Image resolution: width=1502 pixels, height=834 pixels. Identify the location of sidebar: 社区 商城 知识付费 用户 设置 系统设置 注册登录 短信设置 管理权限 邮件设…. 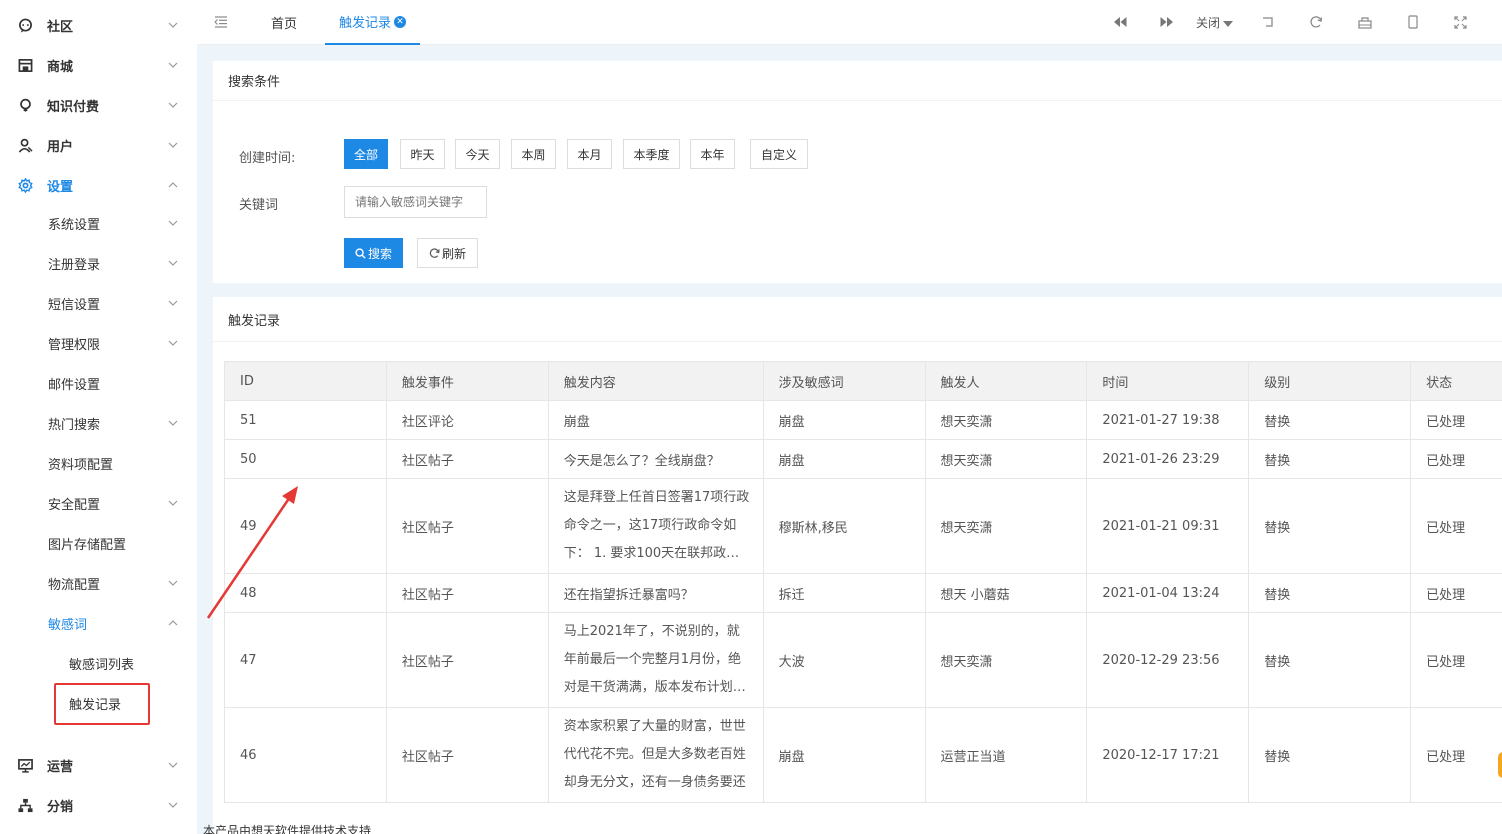
(98, 417).